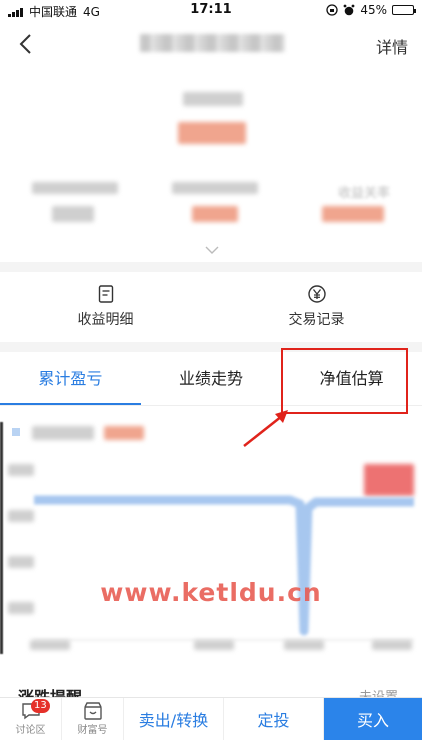  What do you see at coordinates (274, 719) in the screenshot?
I see `auto-invest-button: 定投` at bounding box center [274, 719].